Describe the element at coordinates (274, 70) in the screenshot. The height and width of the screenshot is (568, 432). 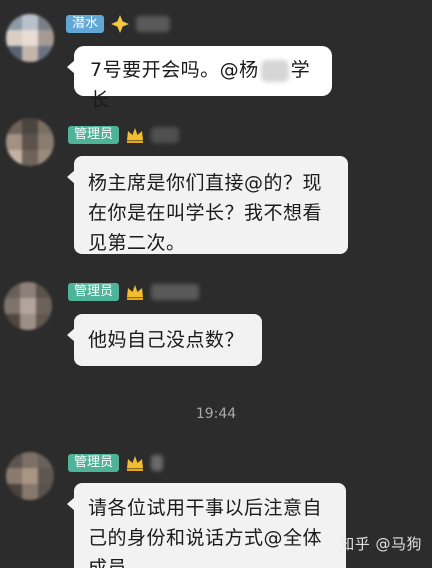
I see `mention-name-blurred` at that location.